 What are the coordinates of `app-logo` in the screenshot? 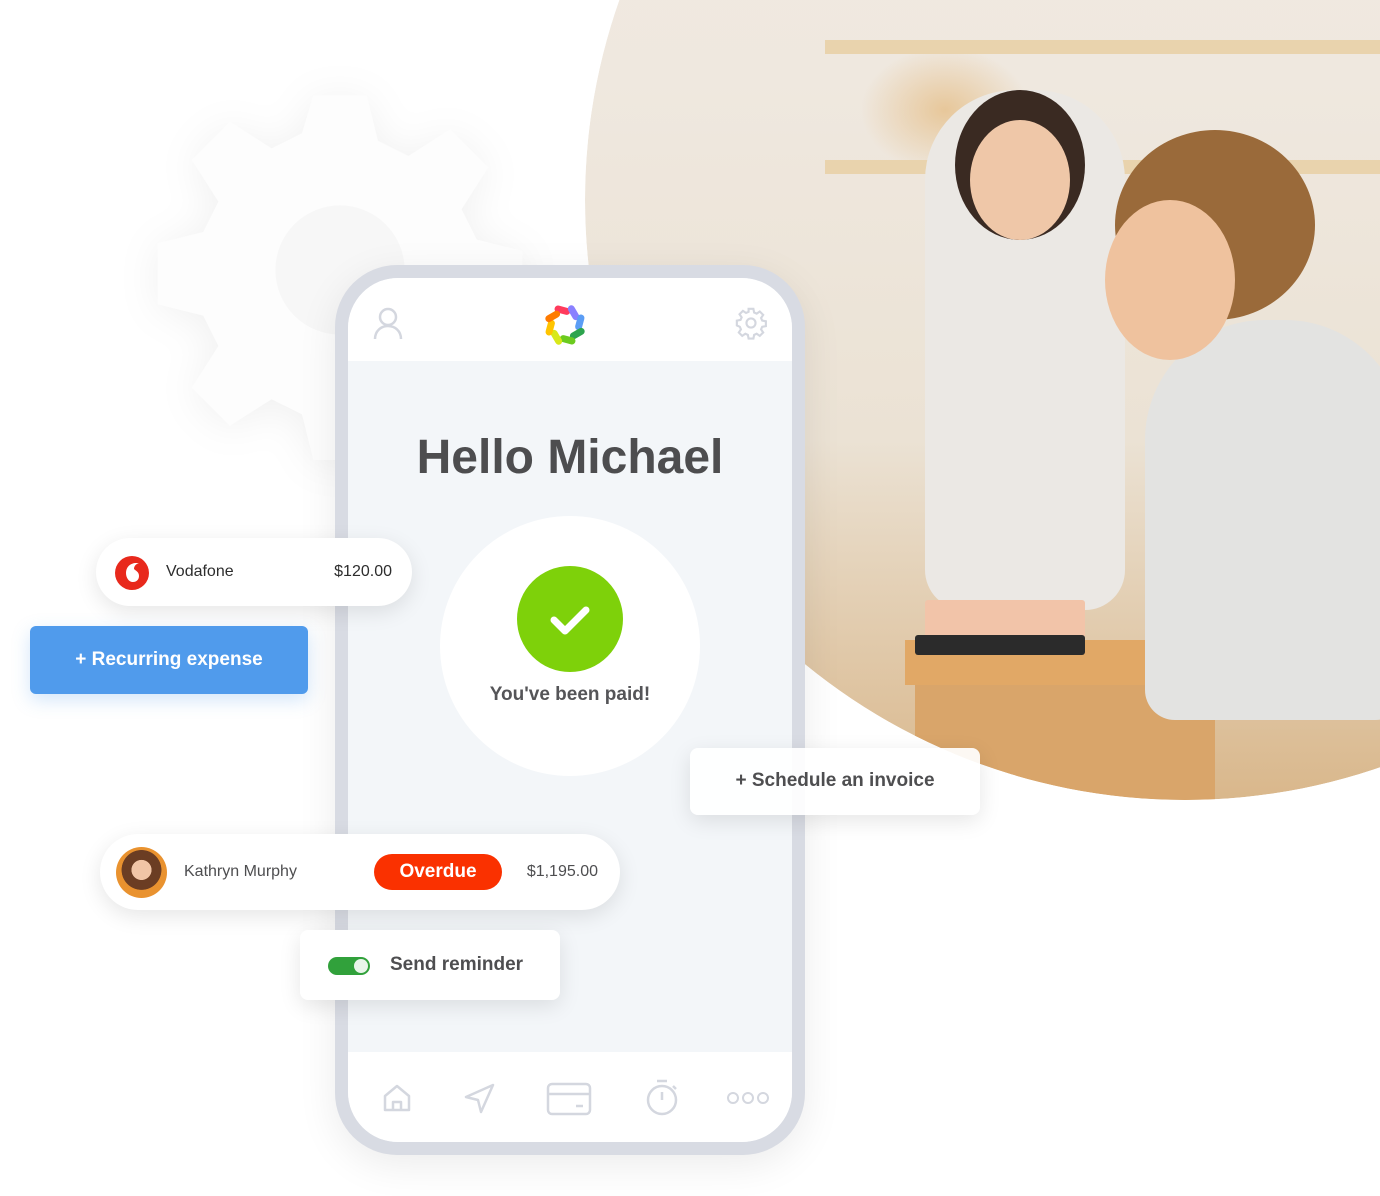 It's located at (565, 325).